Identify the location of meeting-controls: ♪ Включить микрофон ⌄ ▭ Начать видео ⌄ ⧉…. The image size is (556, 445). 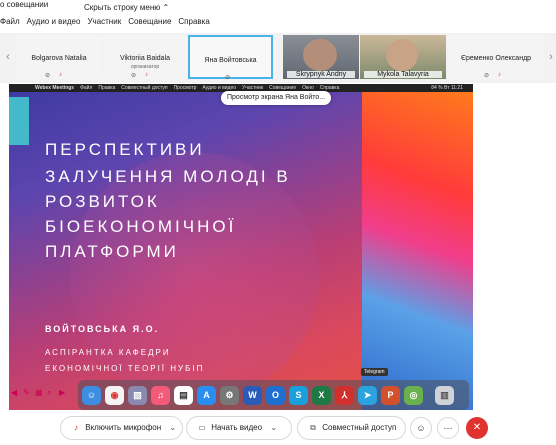
(278, 428).